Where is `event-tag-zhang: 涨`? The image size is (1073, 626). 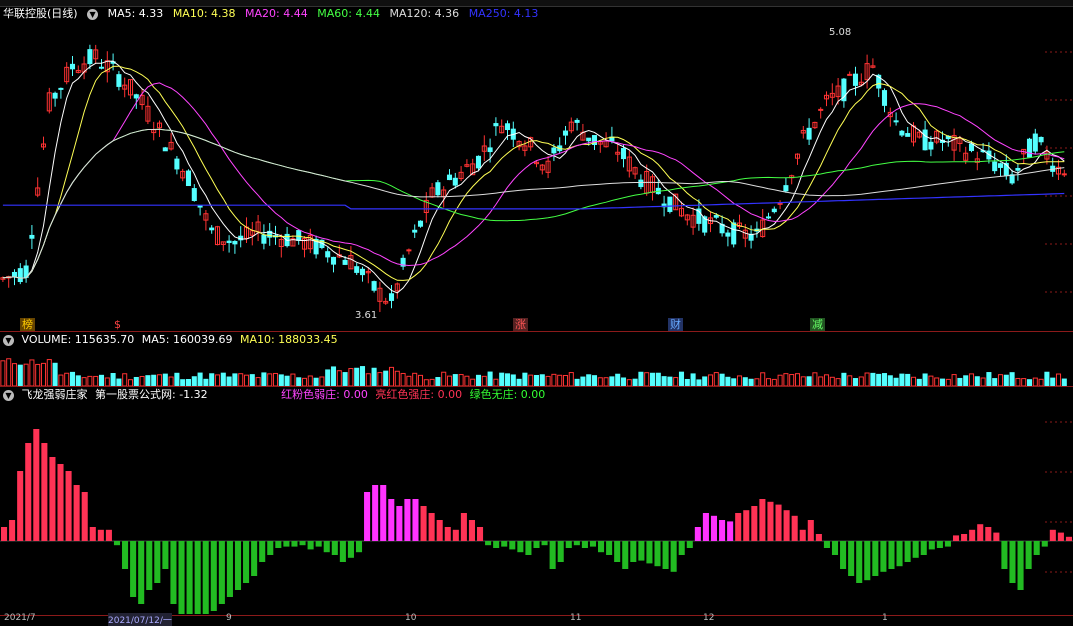 event-tag-zhang: 涨 is located at coordinates (520, 324).